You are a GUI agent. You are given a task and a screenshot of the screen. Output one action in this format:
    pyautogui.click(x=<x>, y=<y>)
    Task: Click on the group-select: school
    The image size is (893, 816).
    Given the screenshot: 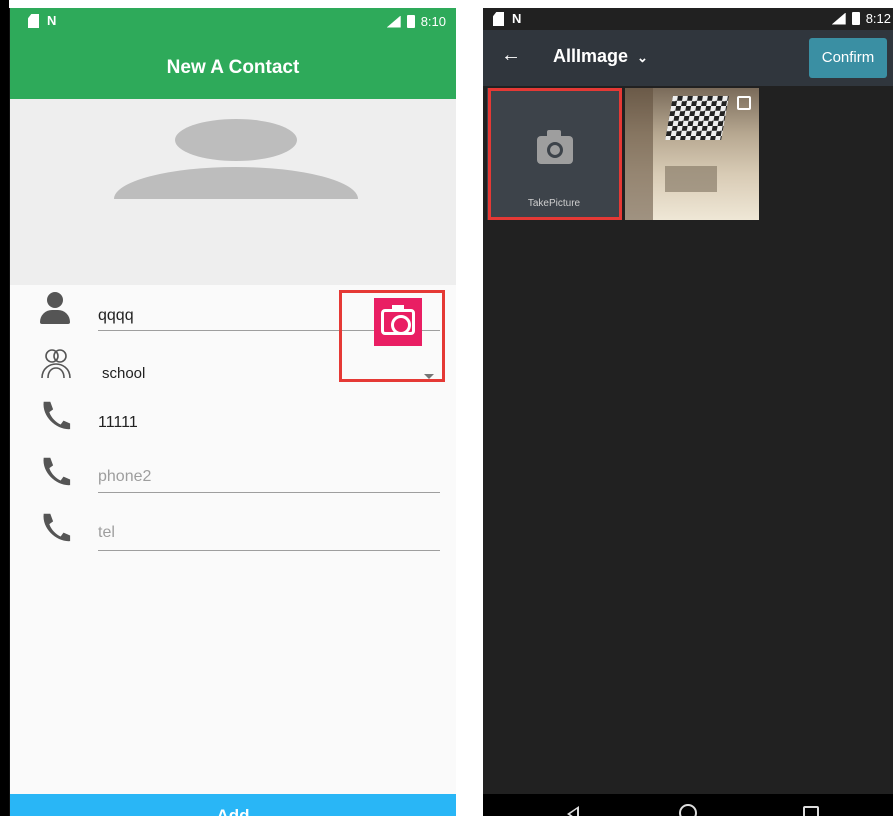 What is the action you would take?
    pyautogui.click(x=123, y=373)
    